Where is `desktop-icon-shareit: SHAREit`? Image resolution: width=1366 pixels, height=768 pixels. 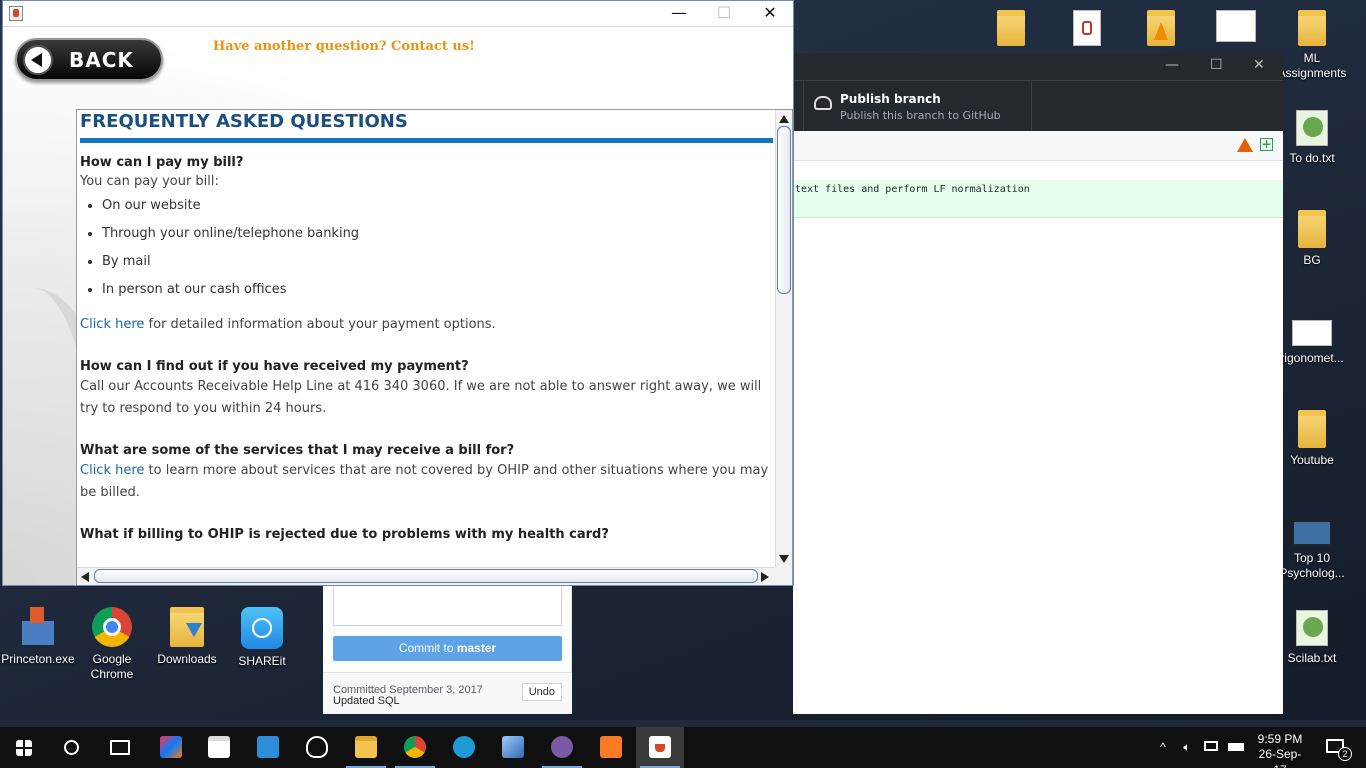 desktop-icon-shareit: SHAREit is located at coordinates (262, 638).